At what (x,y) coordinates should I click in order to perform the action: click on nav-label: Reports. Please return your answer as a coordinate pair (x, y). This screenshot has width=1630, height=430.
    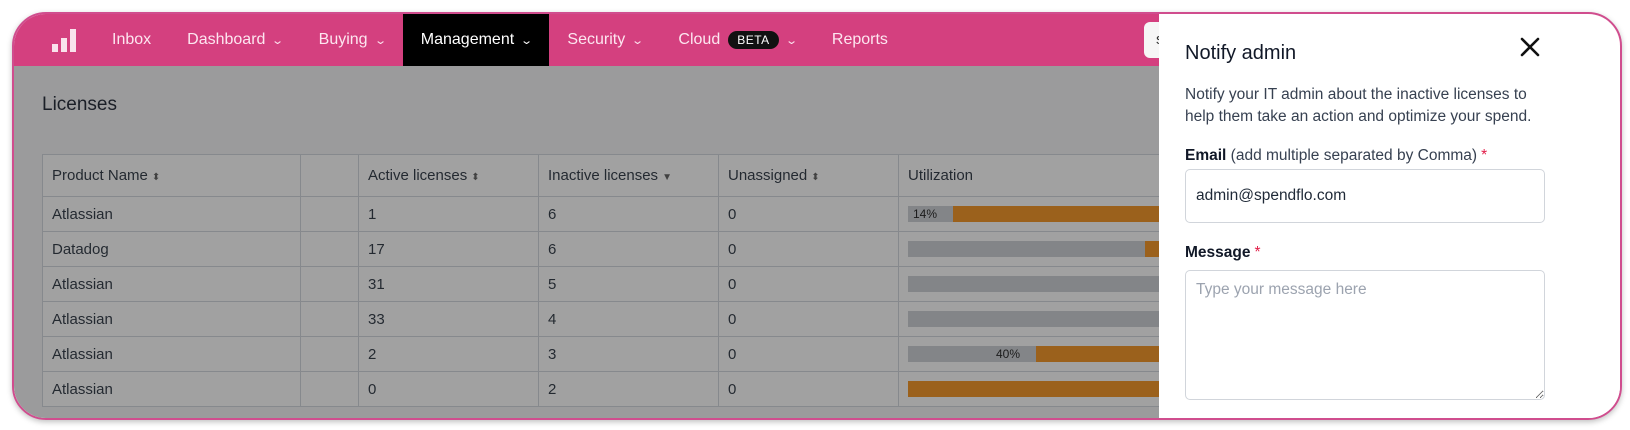
    Looking at the image, I should click on (859, 39).